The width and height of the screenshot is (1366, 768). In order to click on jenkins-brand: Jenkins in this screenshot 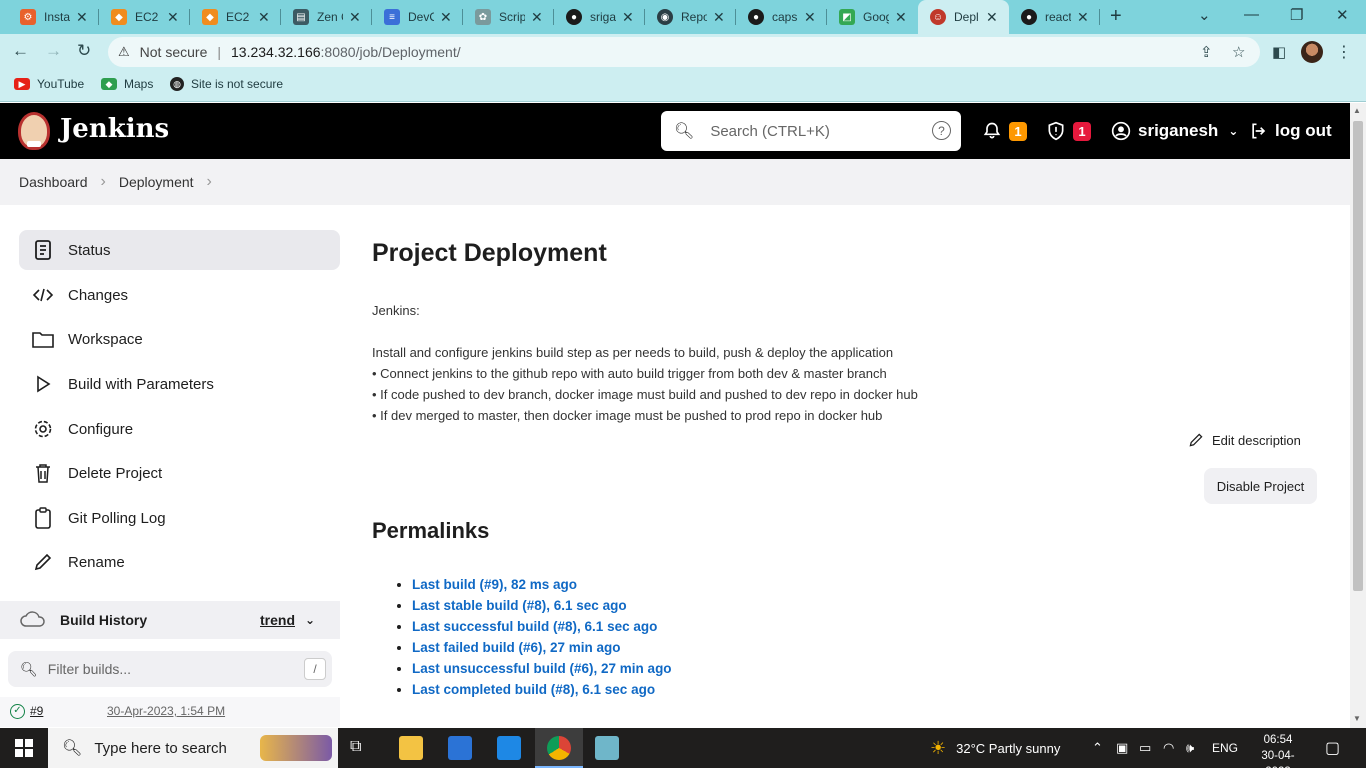, I will do `click(114, 129)`.